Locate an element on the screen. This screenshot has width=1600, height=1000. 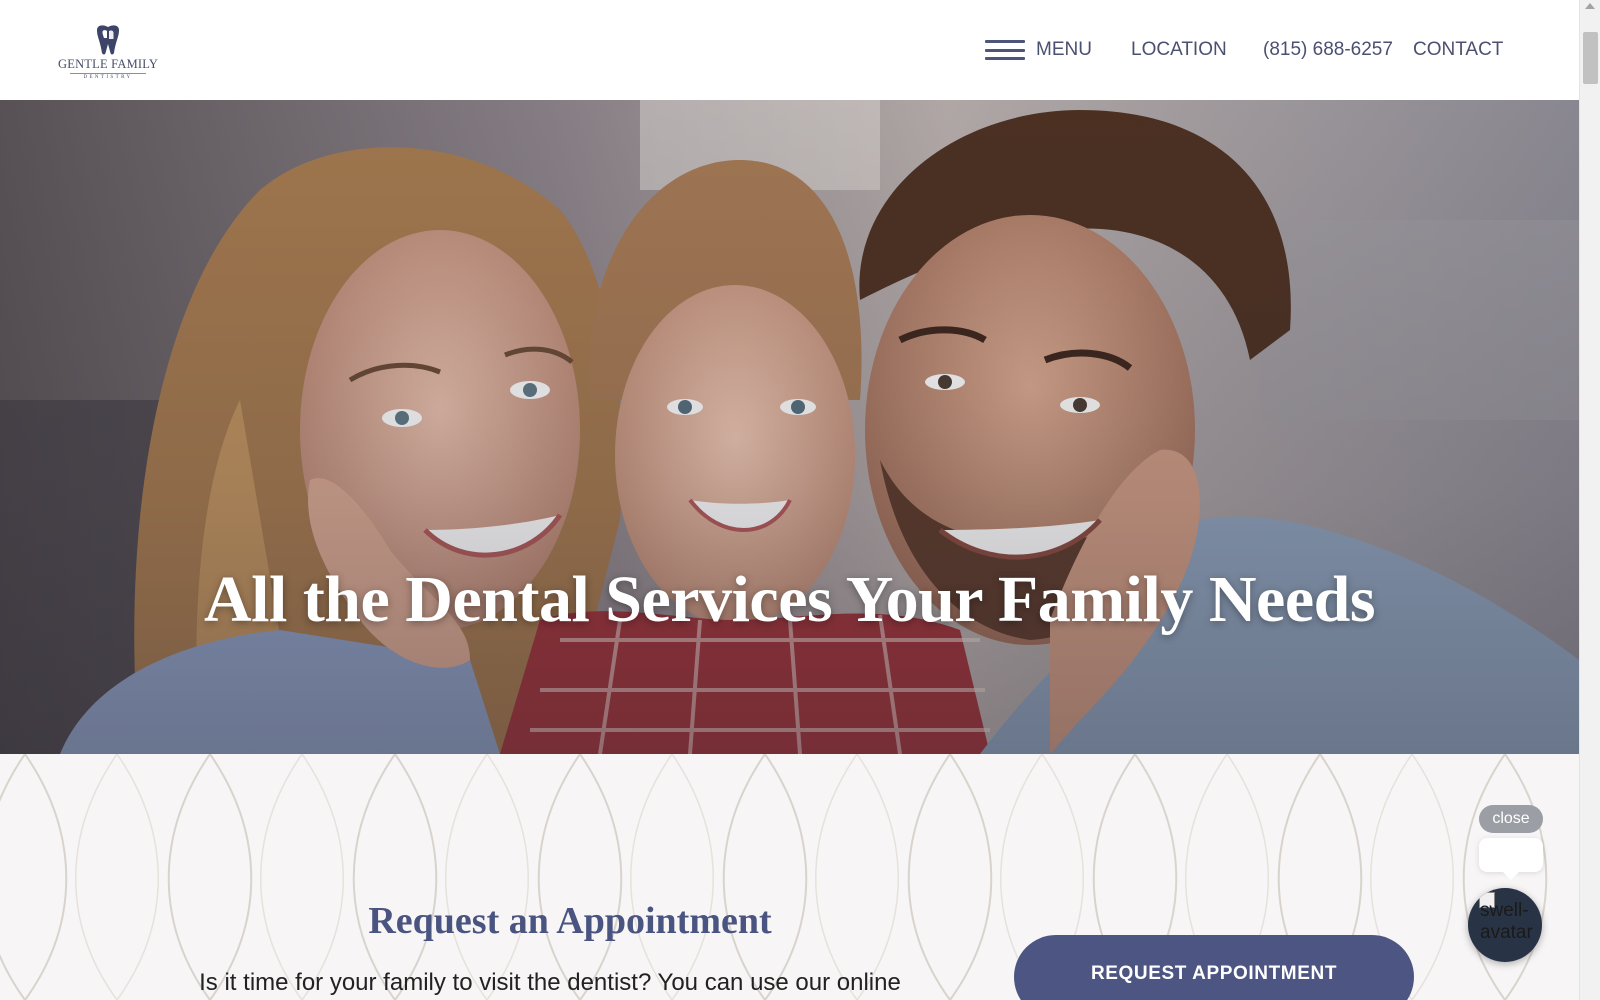
menu-button: MENU is located at coordinates (1038, 50).